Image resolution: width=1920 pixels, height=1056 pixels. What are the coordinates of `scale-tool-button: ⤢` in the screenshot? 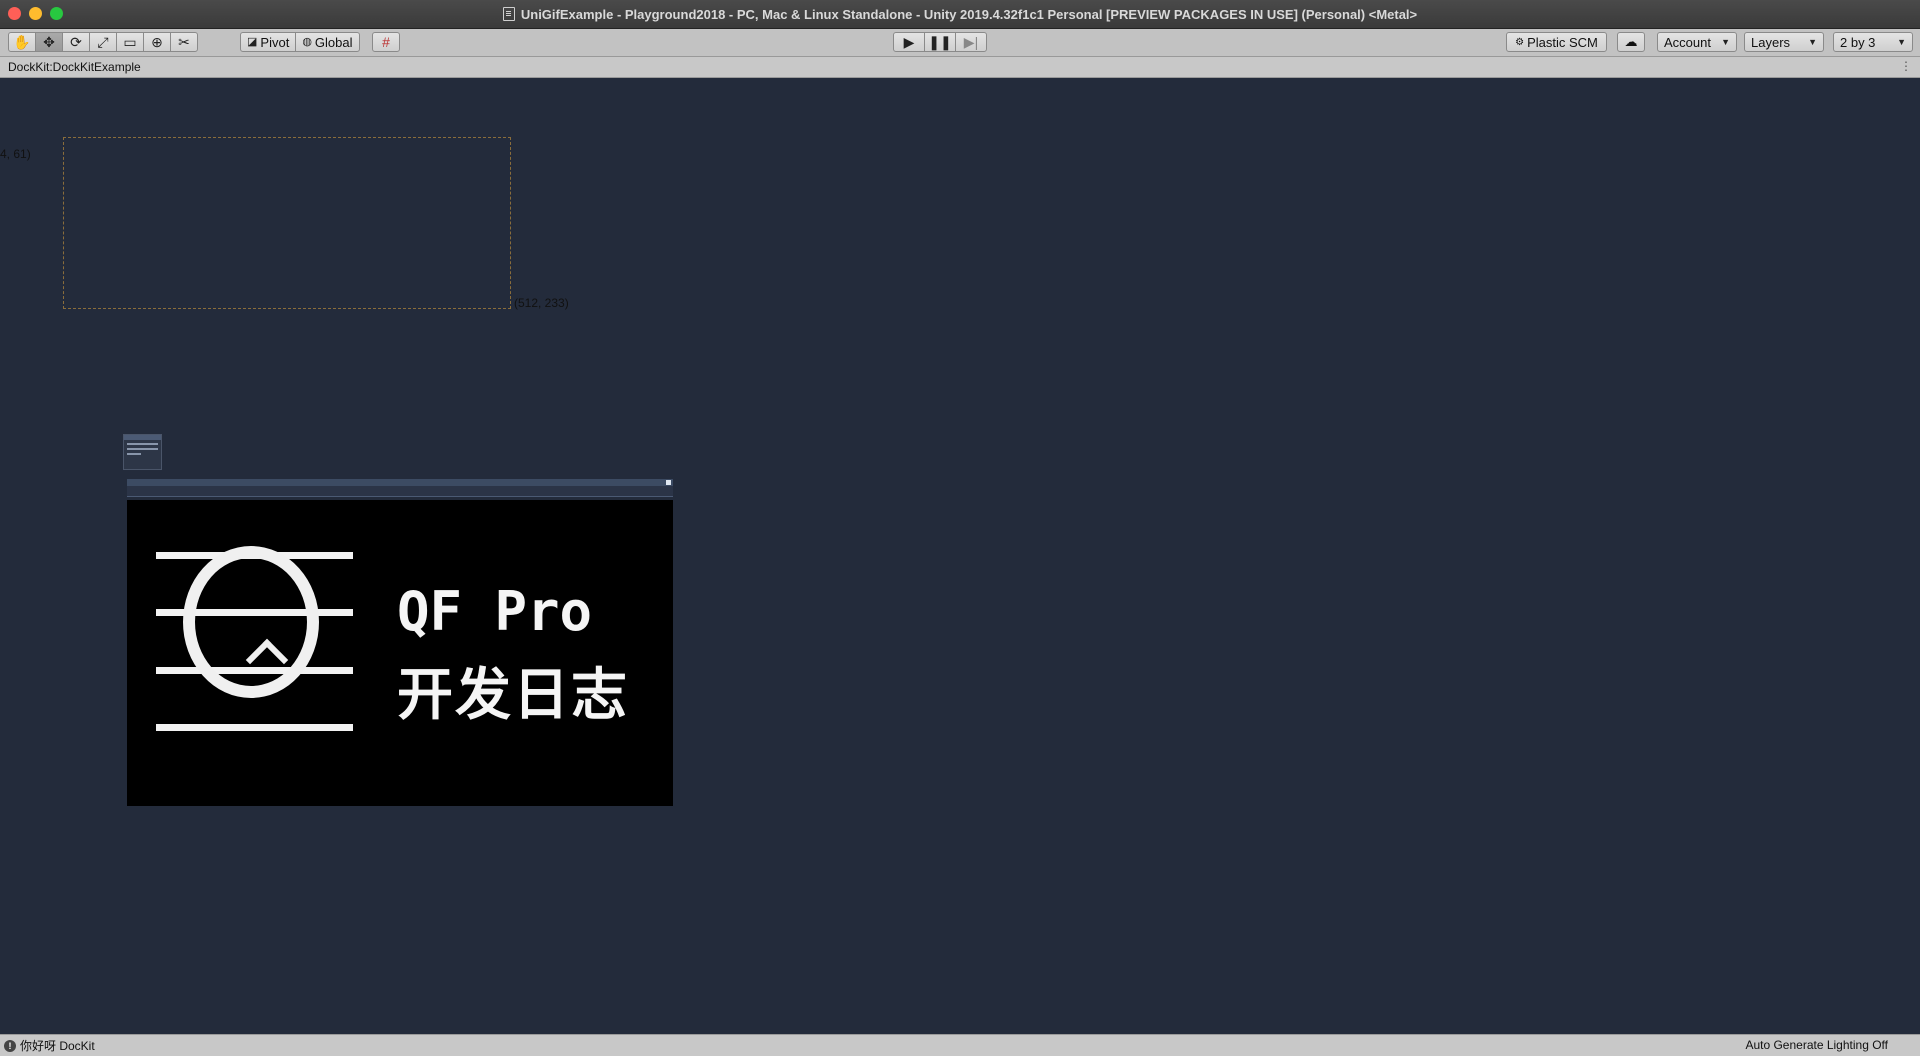 It's located at (103, 42).